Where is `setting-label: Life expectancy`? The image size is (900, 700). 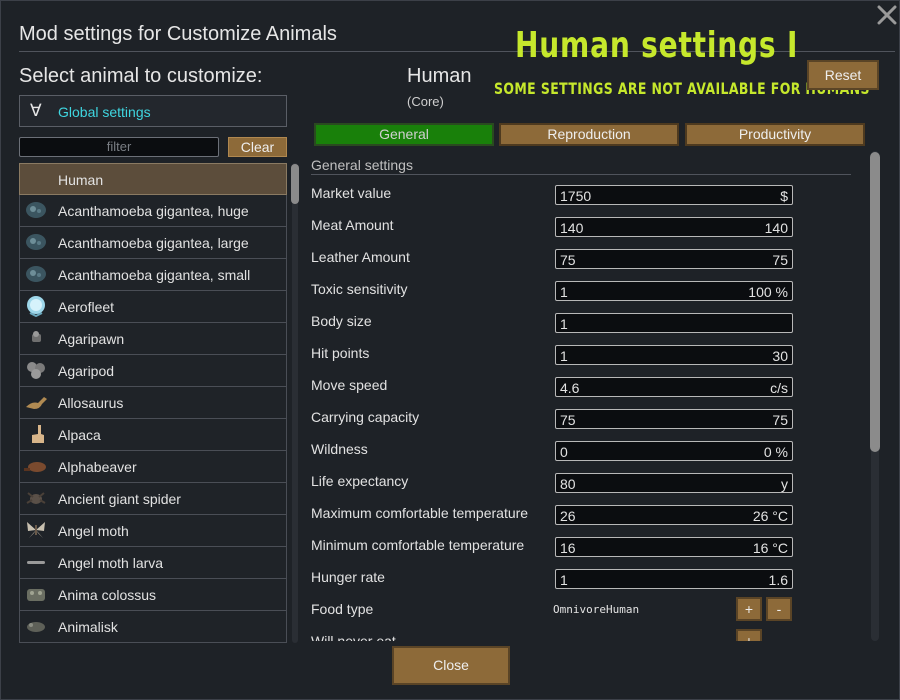
setting-label: Life expectancy is located at coordinates (360, 481).